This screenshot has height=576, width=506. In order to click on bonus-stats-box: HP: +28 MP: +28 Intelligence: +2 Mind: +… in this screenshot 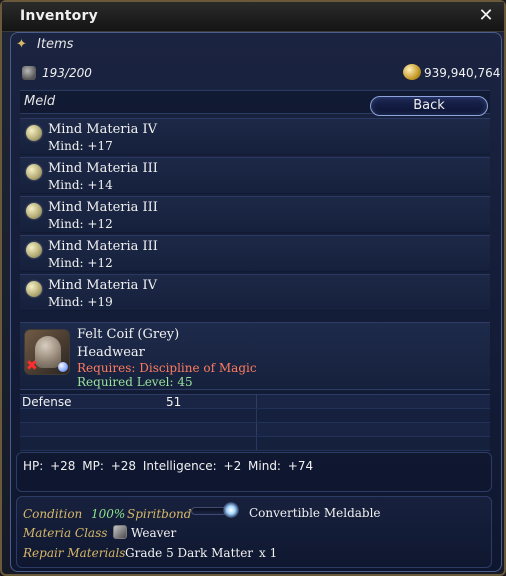, I will do `click(254, 472)`.